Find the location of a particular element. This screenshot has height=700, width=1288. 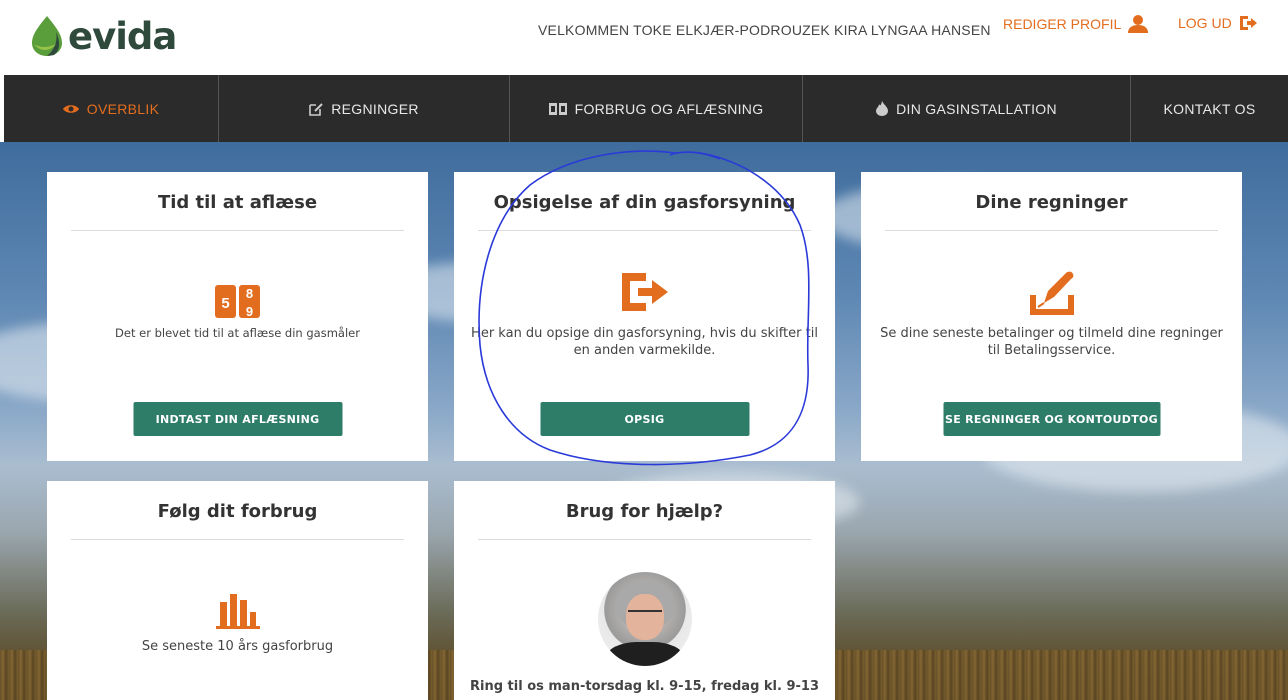

nav-item-forbrug: FORBRUG OG AFLÆSNING is located at coordinates (656, 108).